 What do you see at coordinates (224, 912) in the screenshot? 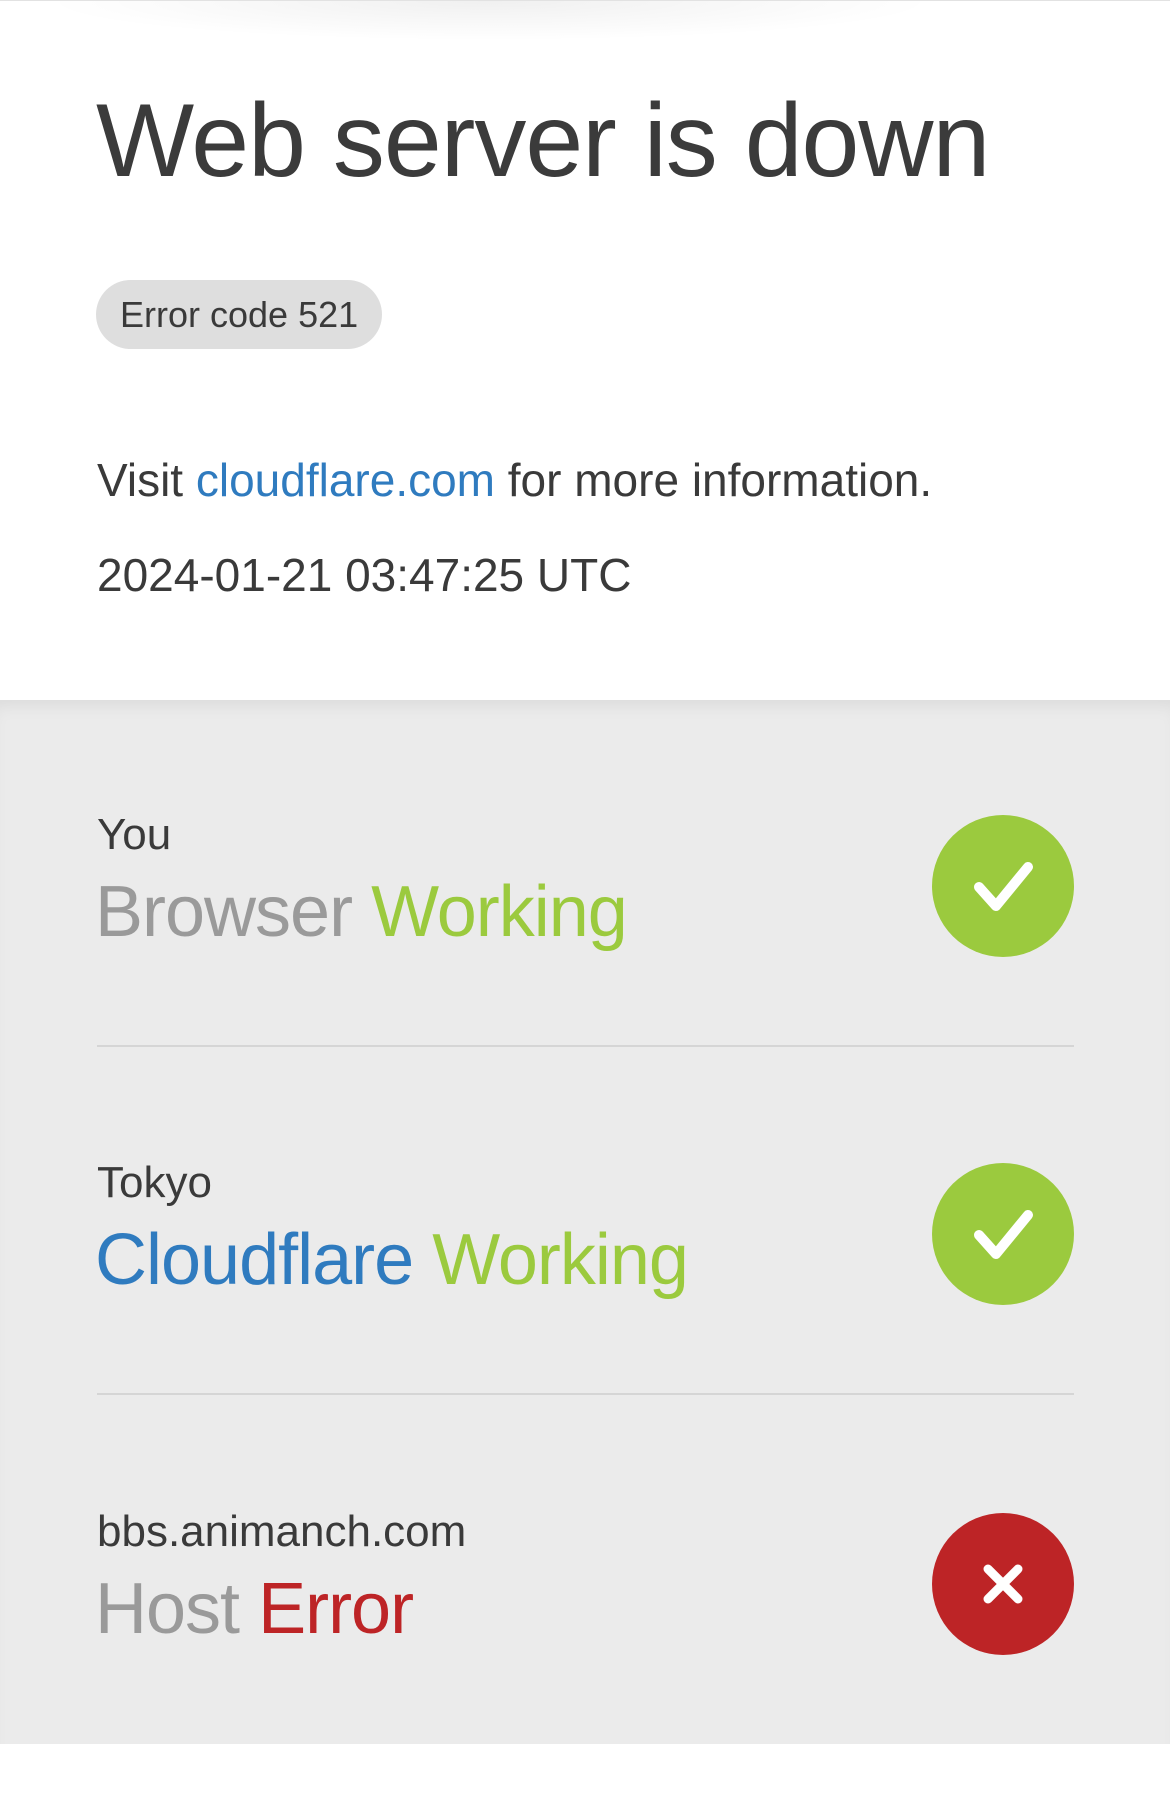
I see `status-name: Browser` at bounding box center [224, 912].